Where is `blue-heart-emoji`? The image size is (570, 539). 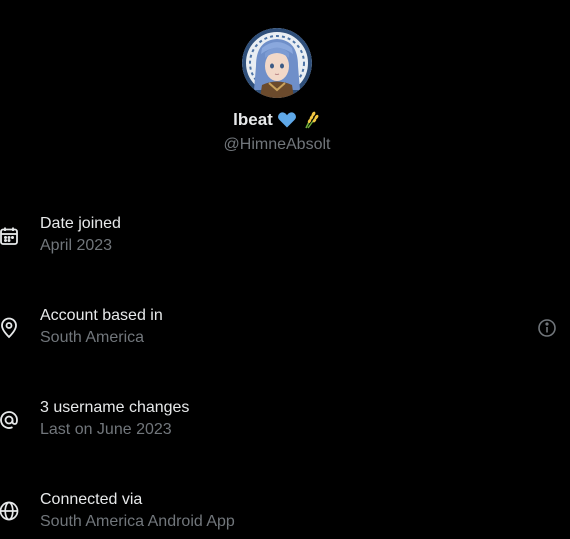 blue-heart-emoji is located at coordinates (287, 120).